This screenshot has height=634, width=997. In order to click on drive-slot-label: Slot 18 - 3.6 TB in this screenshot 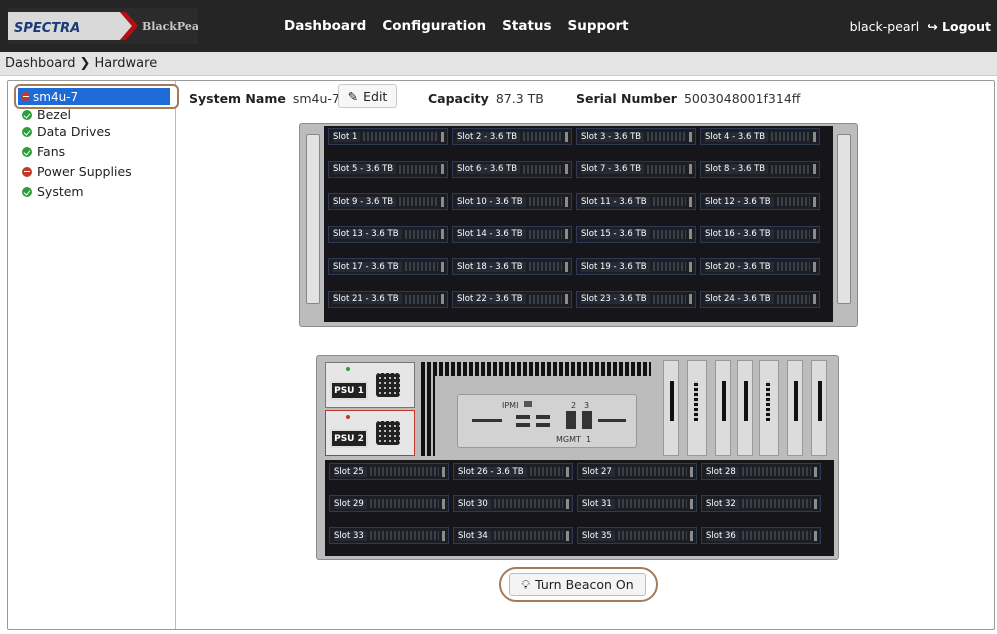, I will do `click(491, 266)`.